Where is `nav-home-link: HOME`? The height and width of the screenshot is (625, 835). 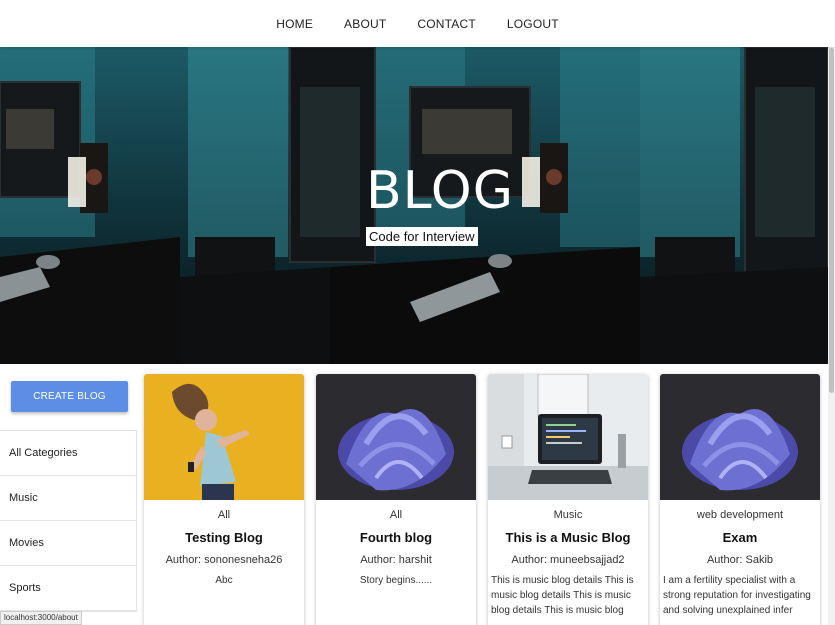
nav-home-link: HOME is located at coordinates (294, 24).